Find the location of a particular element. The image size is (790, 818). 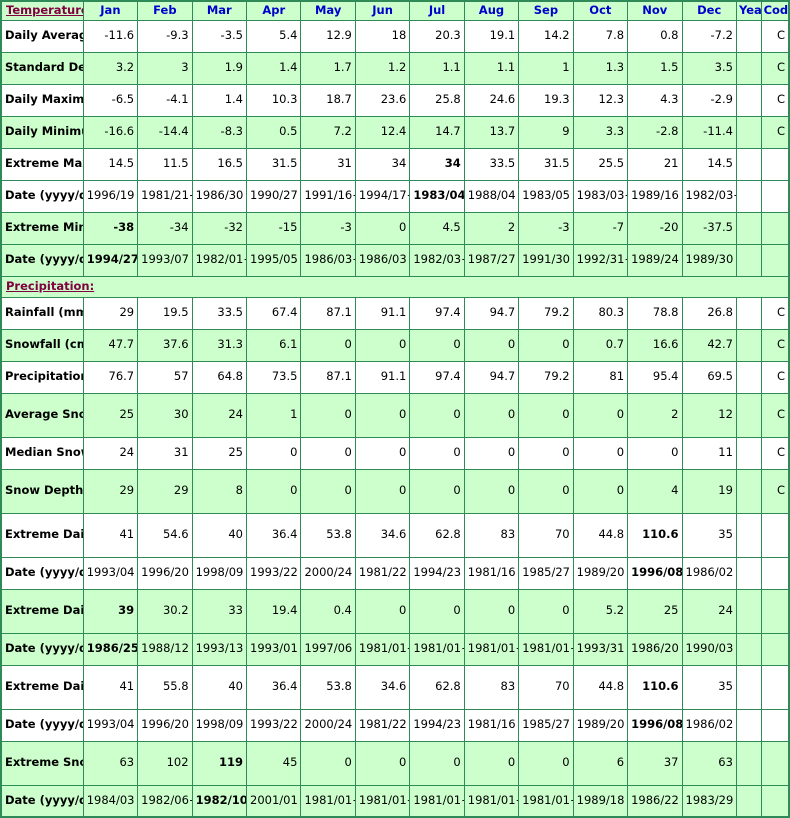

code-cell: C is located at coordinates (775, 453).